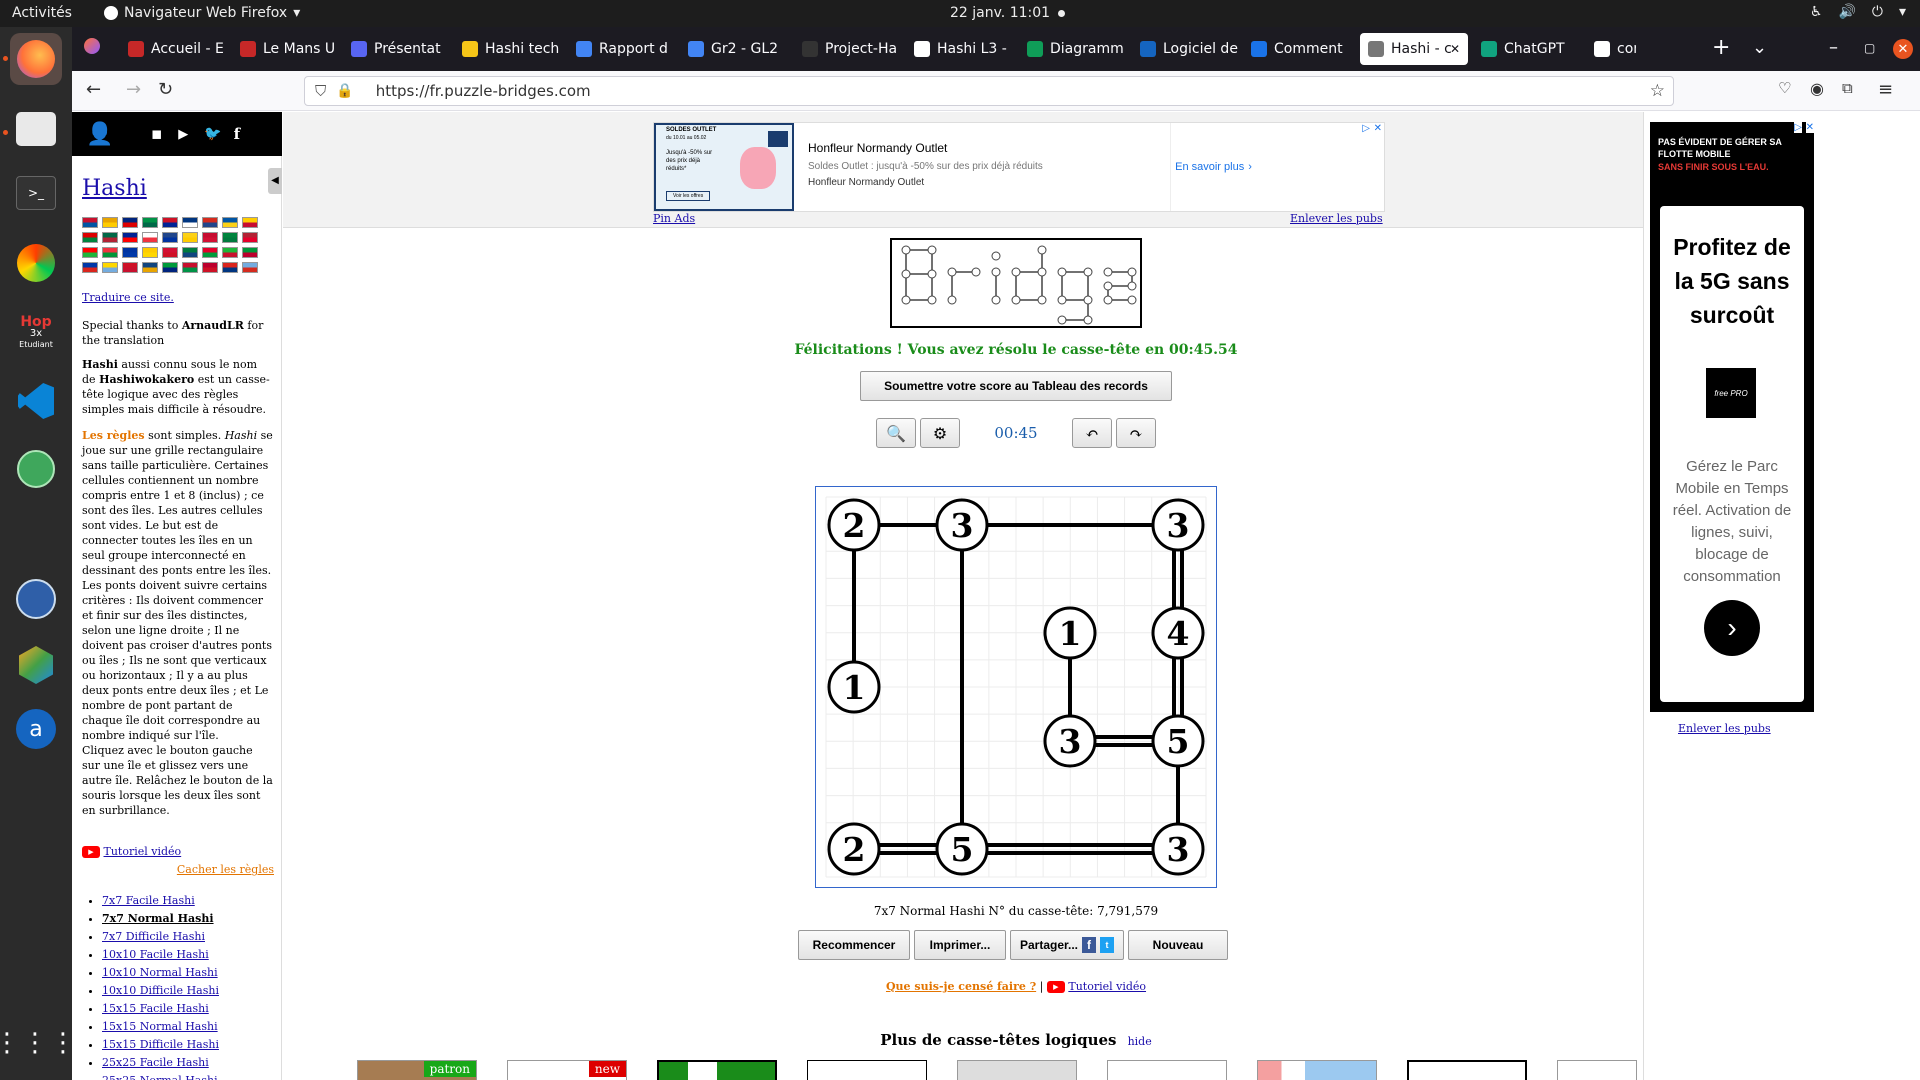 The height and width of the screenshot is (1080, 1920). I want to click on translator-launcher: a, so click(36, 729).